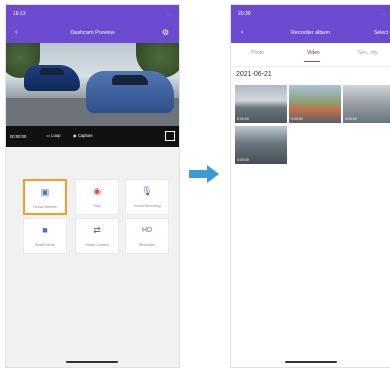 This screenshot has height=372, width=390. What do you see at coordinates (147, 191) in the screenshot?
I see `mic-icon: 🎙` at bounding box center [147, 191].